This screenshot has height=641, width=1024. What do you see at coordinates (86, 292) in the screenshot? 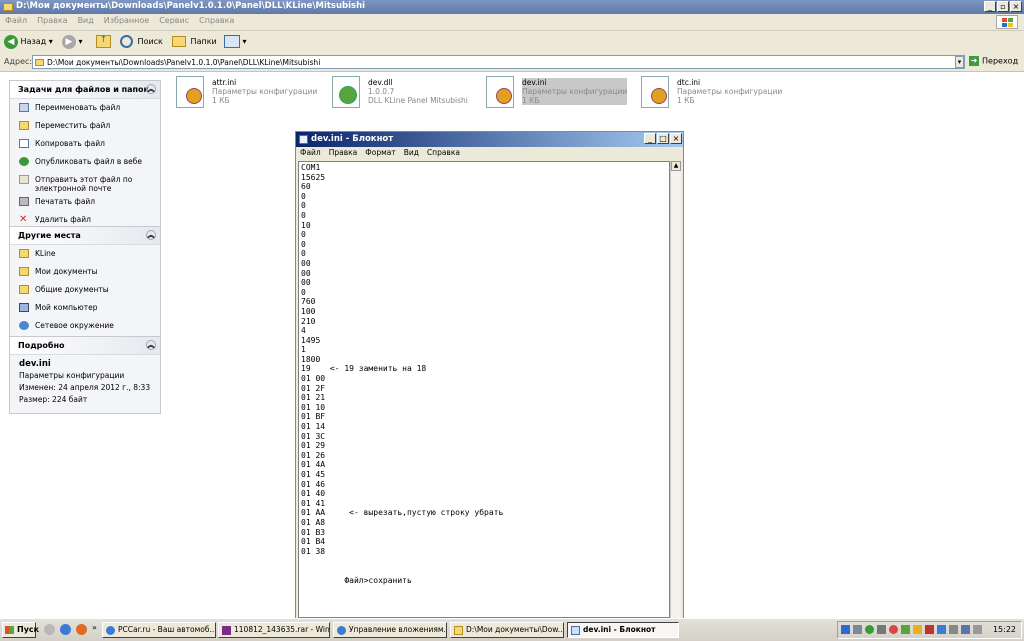
I see `place-shared-documents: Общие документы` at bounding box center [86, 292].